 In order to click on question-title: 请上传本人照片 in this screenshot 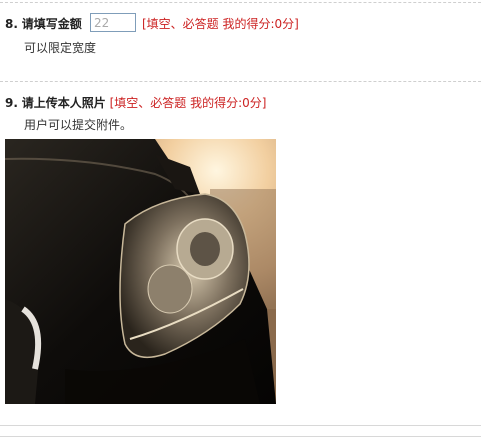, I will do `click(63, 103)`.